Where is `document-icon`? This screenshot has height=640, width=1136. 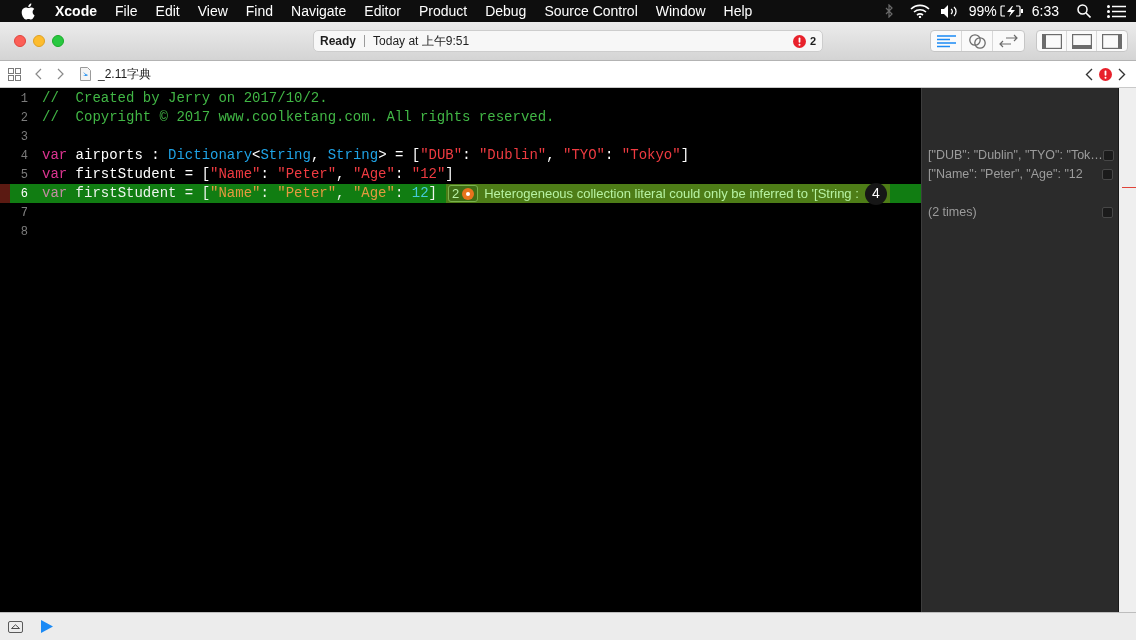 document-icon is located at coordinates (85, 74).